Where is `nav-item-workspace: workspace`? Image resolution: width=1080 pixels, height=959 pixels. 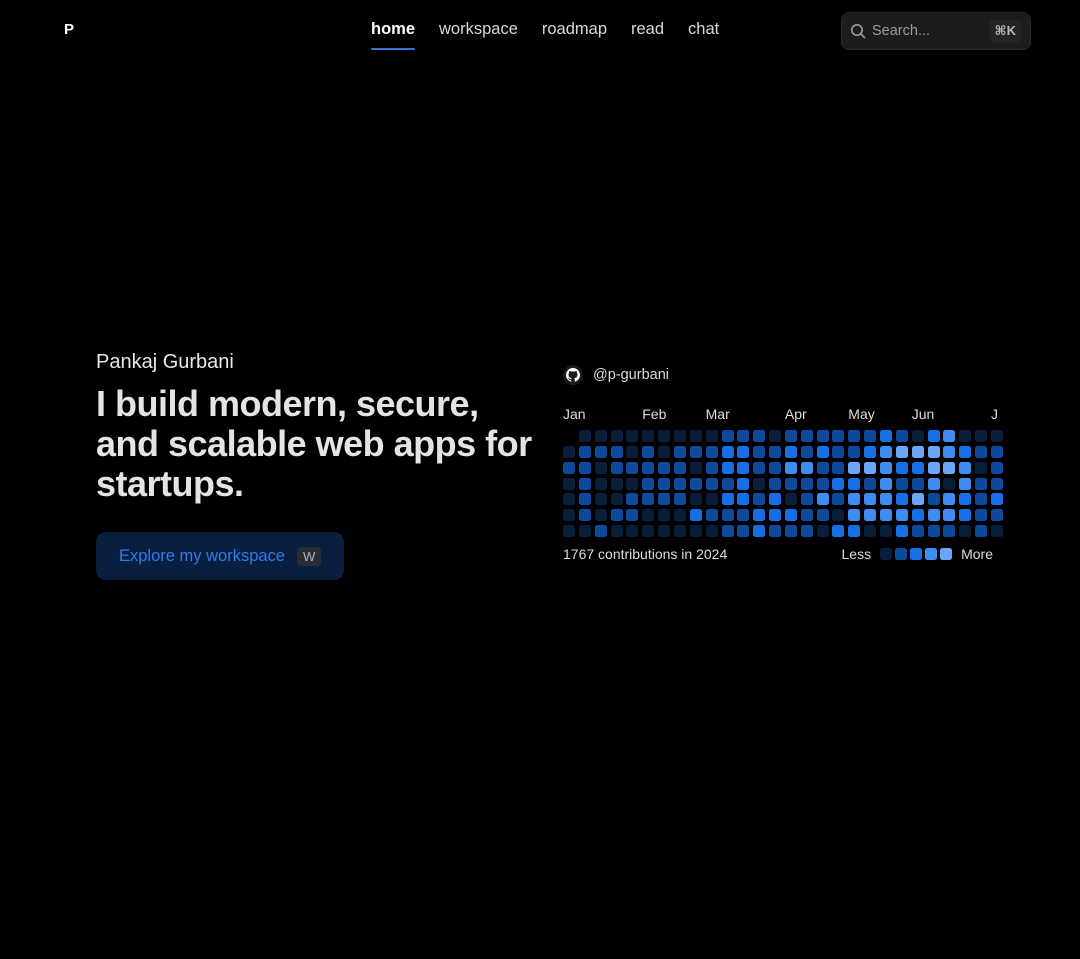 nav-item-workspace: workspace is located at coordinates (478, 35).